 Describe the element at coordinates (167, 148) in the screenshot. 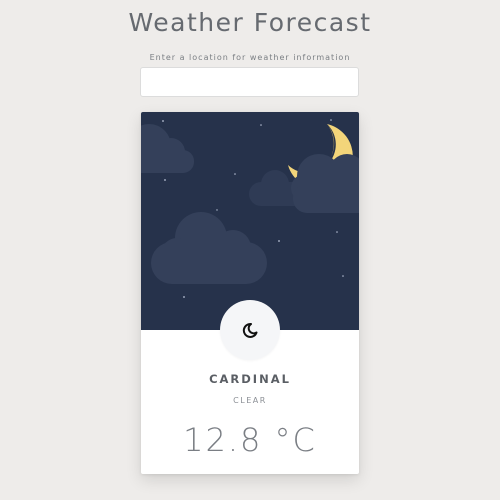

I see `cloud-top-left` at that location.